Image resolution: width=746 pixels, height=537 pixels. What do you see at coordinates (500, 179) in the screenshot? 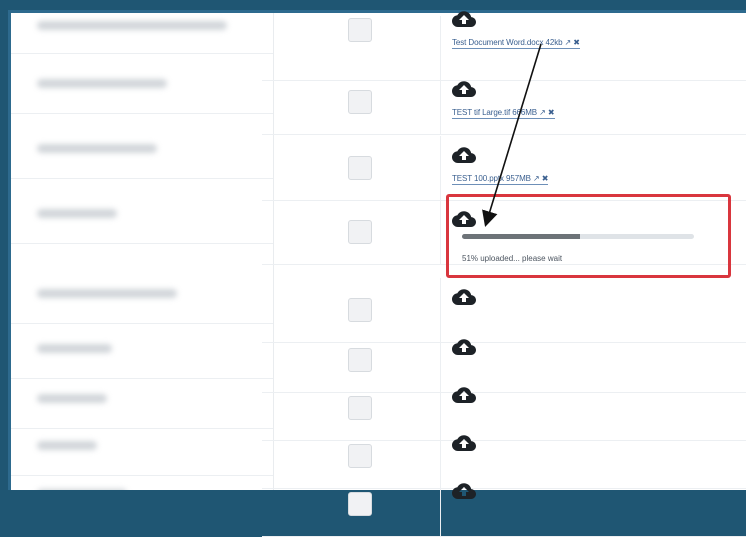
I see `file-link: TEST 100.pptx 957MB ↗ ✖` at bounding box center [500, 179].